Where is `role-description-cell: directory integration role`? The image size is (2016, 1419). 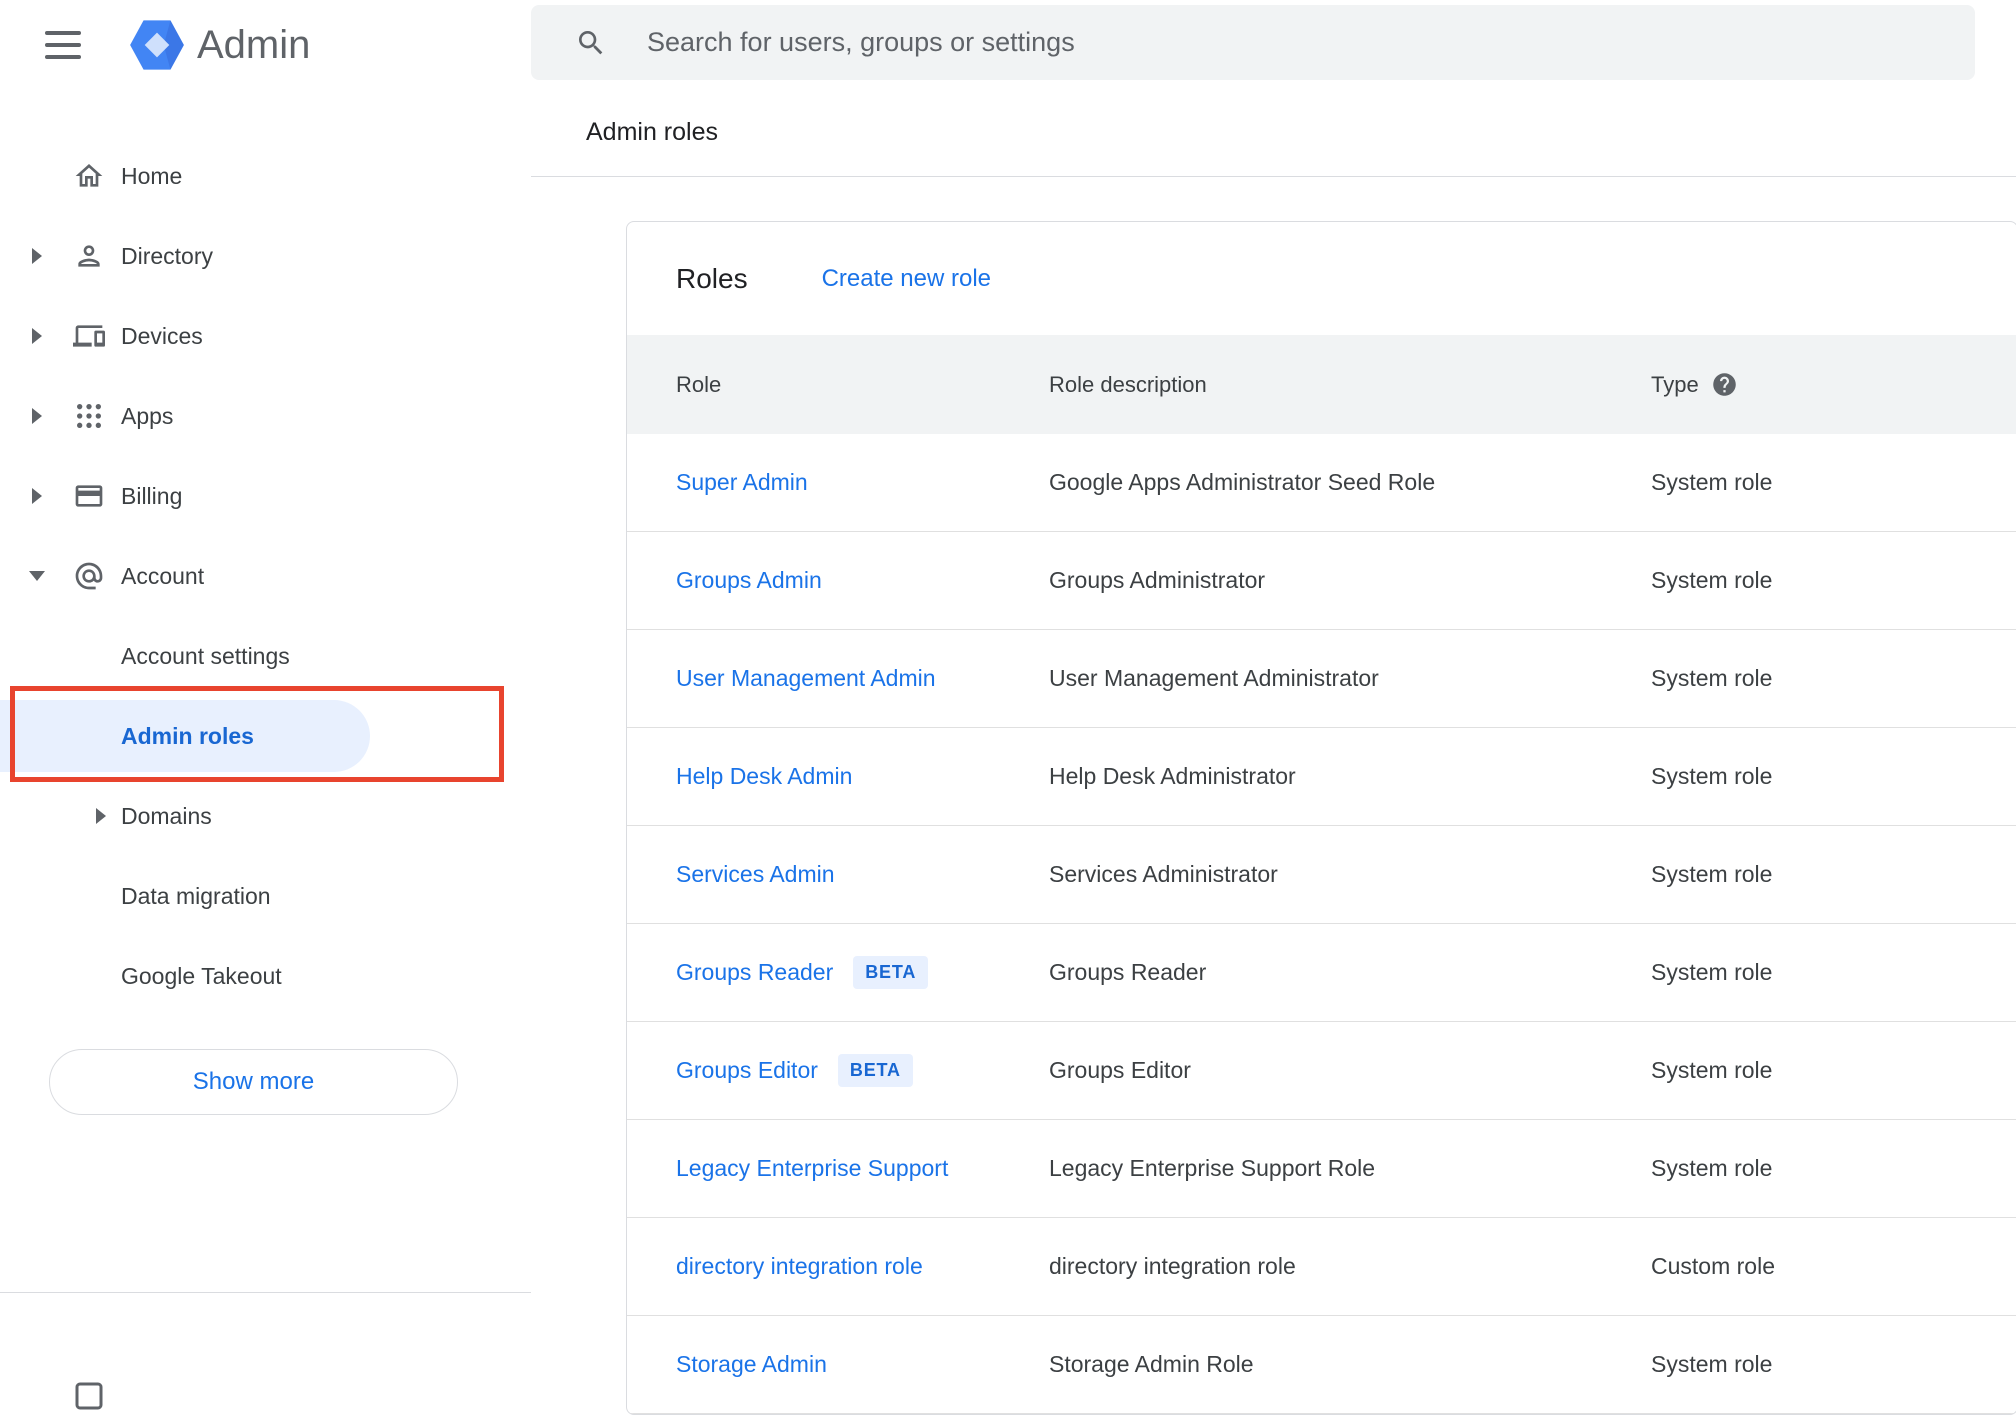 role-description-cell: directory integration role is located at coordinates (1172, 1266).